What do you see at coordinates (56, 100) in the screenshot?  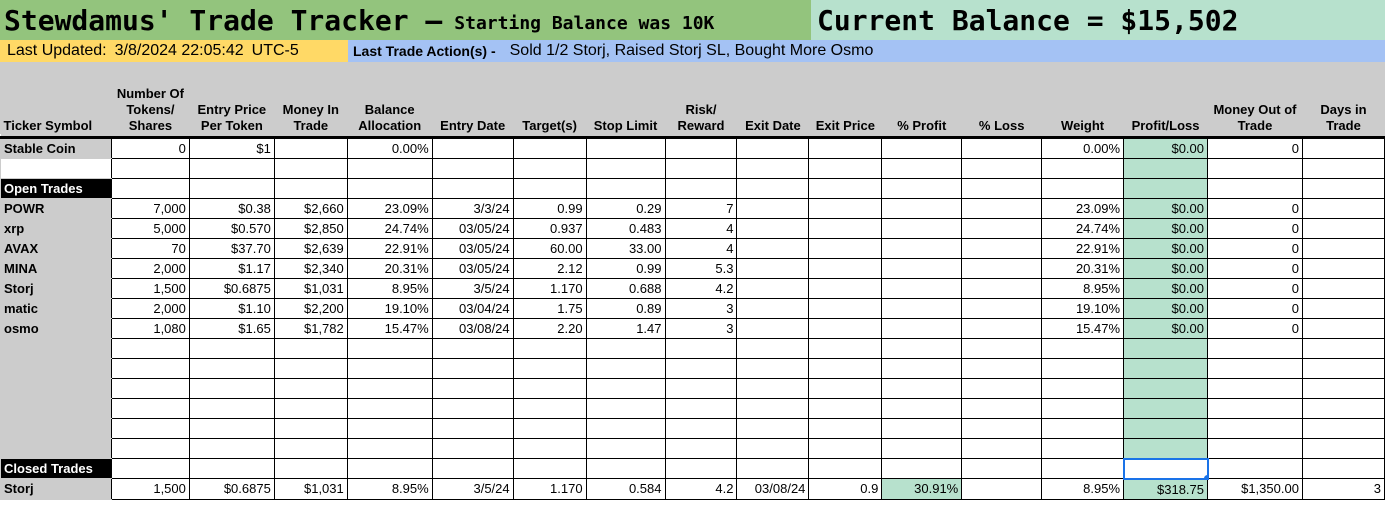 I see `column-header-ticker: Ticker Symbol` at bounding box center [56, 100].